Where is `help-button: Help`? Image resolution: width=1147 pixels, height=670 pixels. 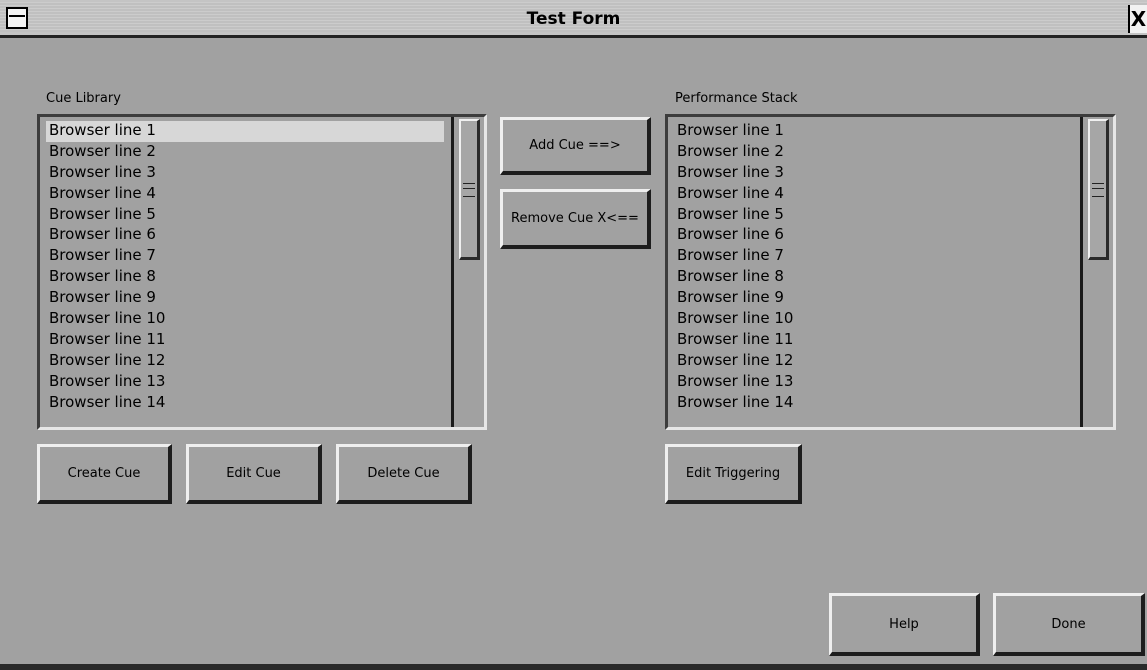
help-button: Help is located at coordinates (904, 624).